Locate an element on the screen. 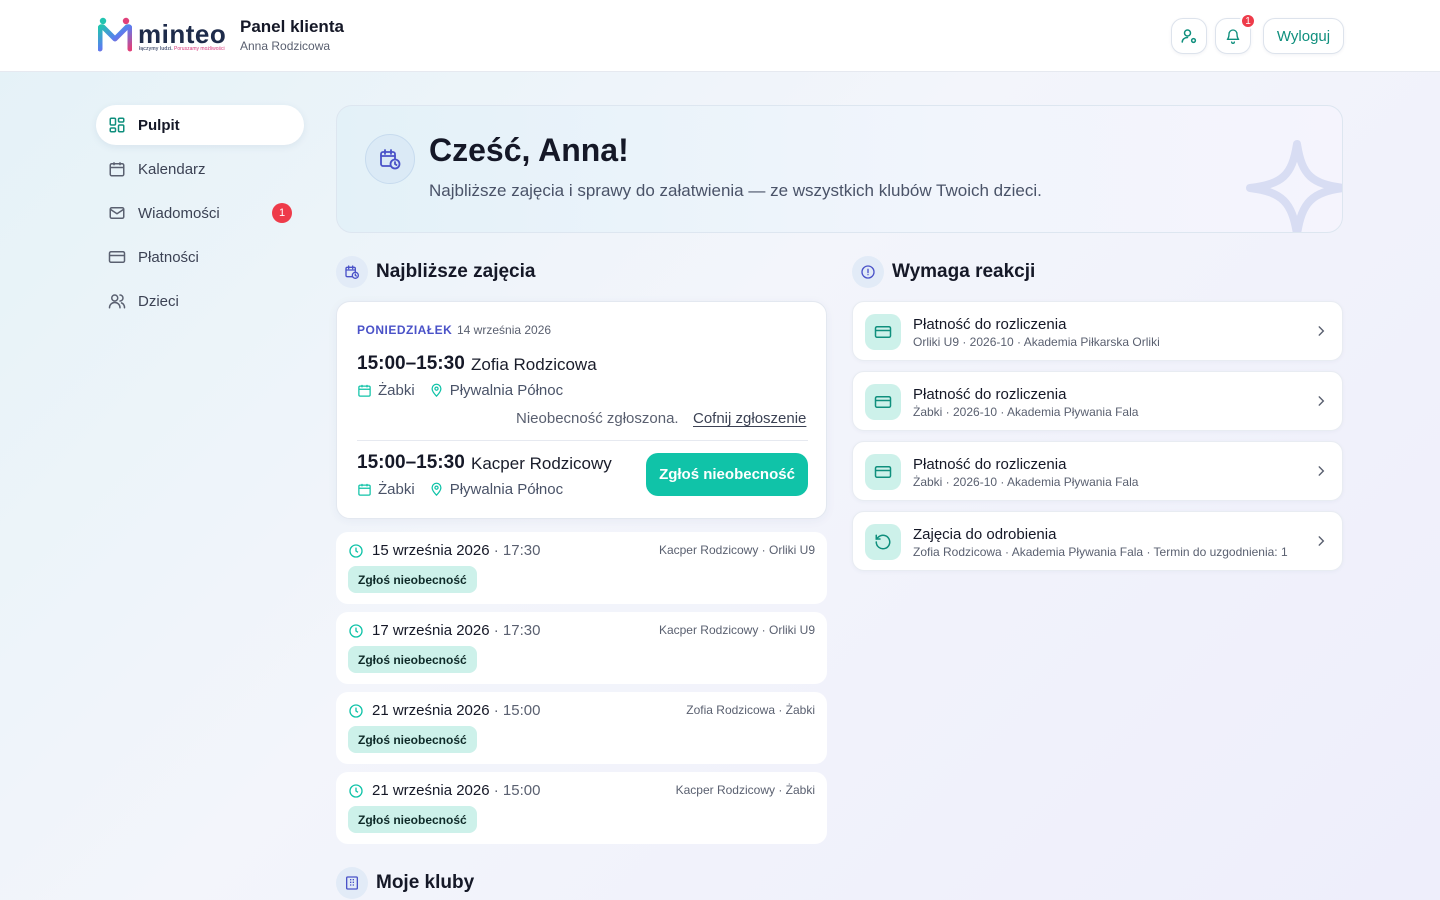 The width and height of the screenshot is (1440, 900). sidebar-item-label: Pulpit is located at coordinates (159, 125).